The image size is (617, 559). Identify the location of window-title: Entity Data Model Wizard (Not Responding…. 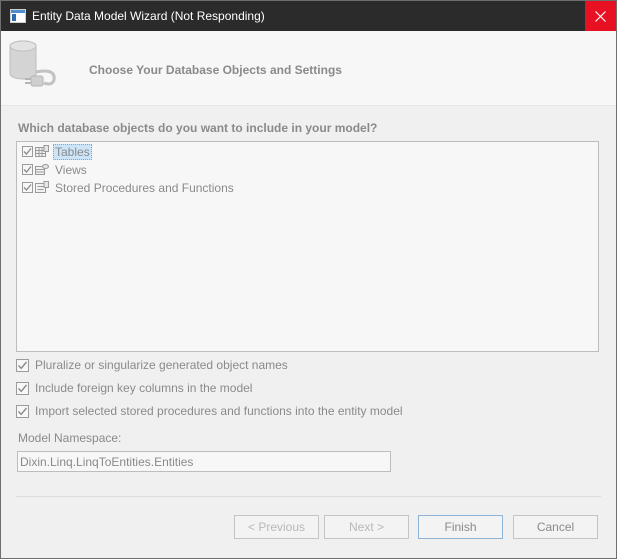
(148, 16).